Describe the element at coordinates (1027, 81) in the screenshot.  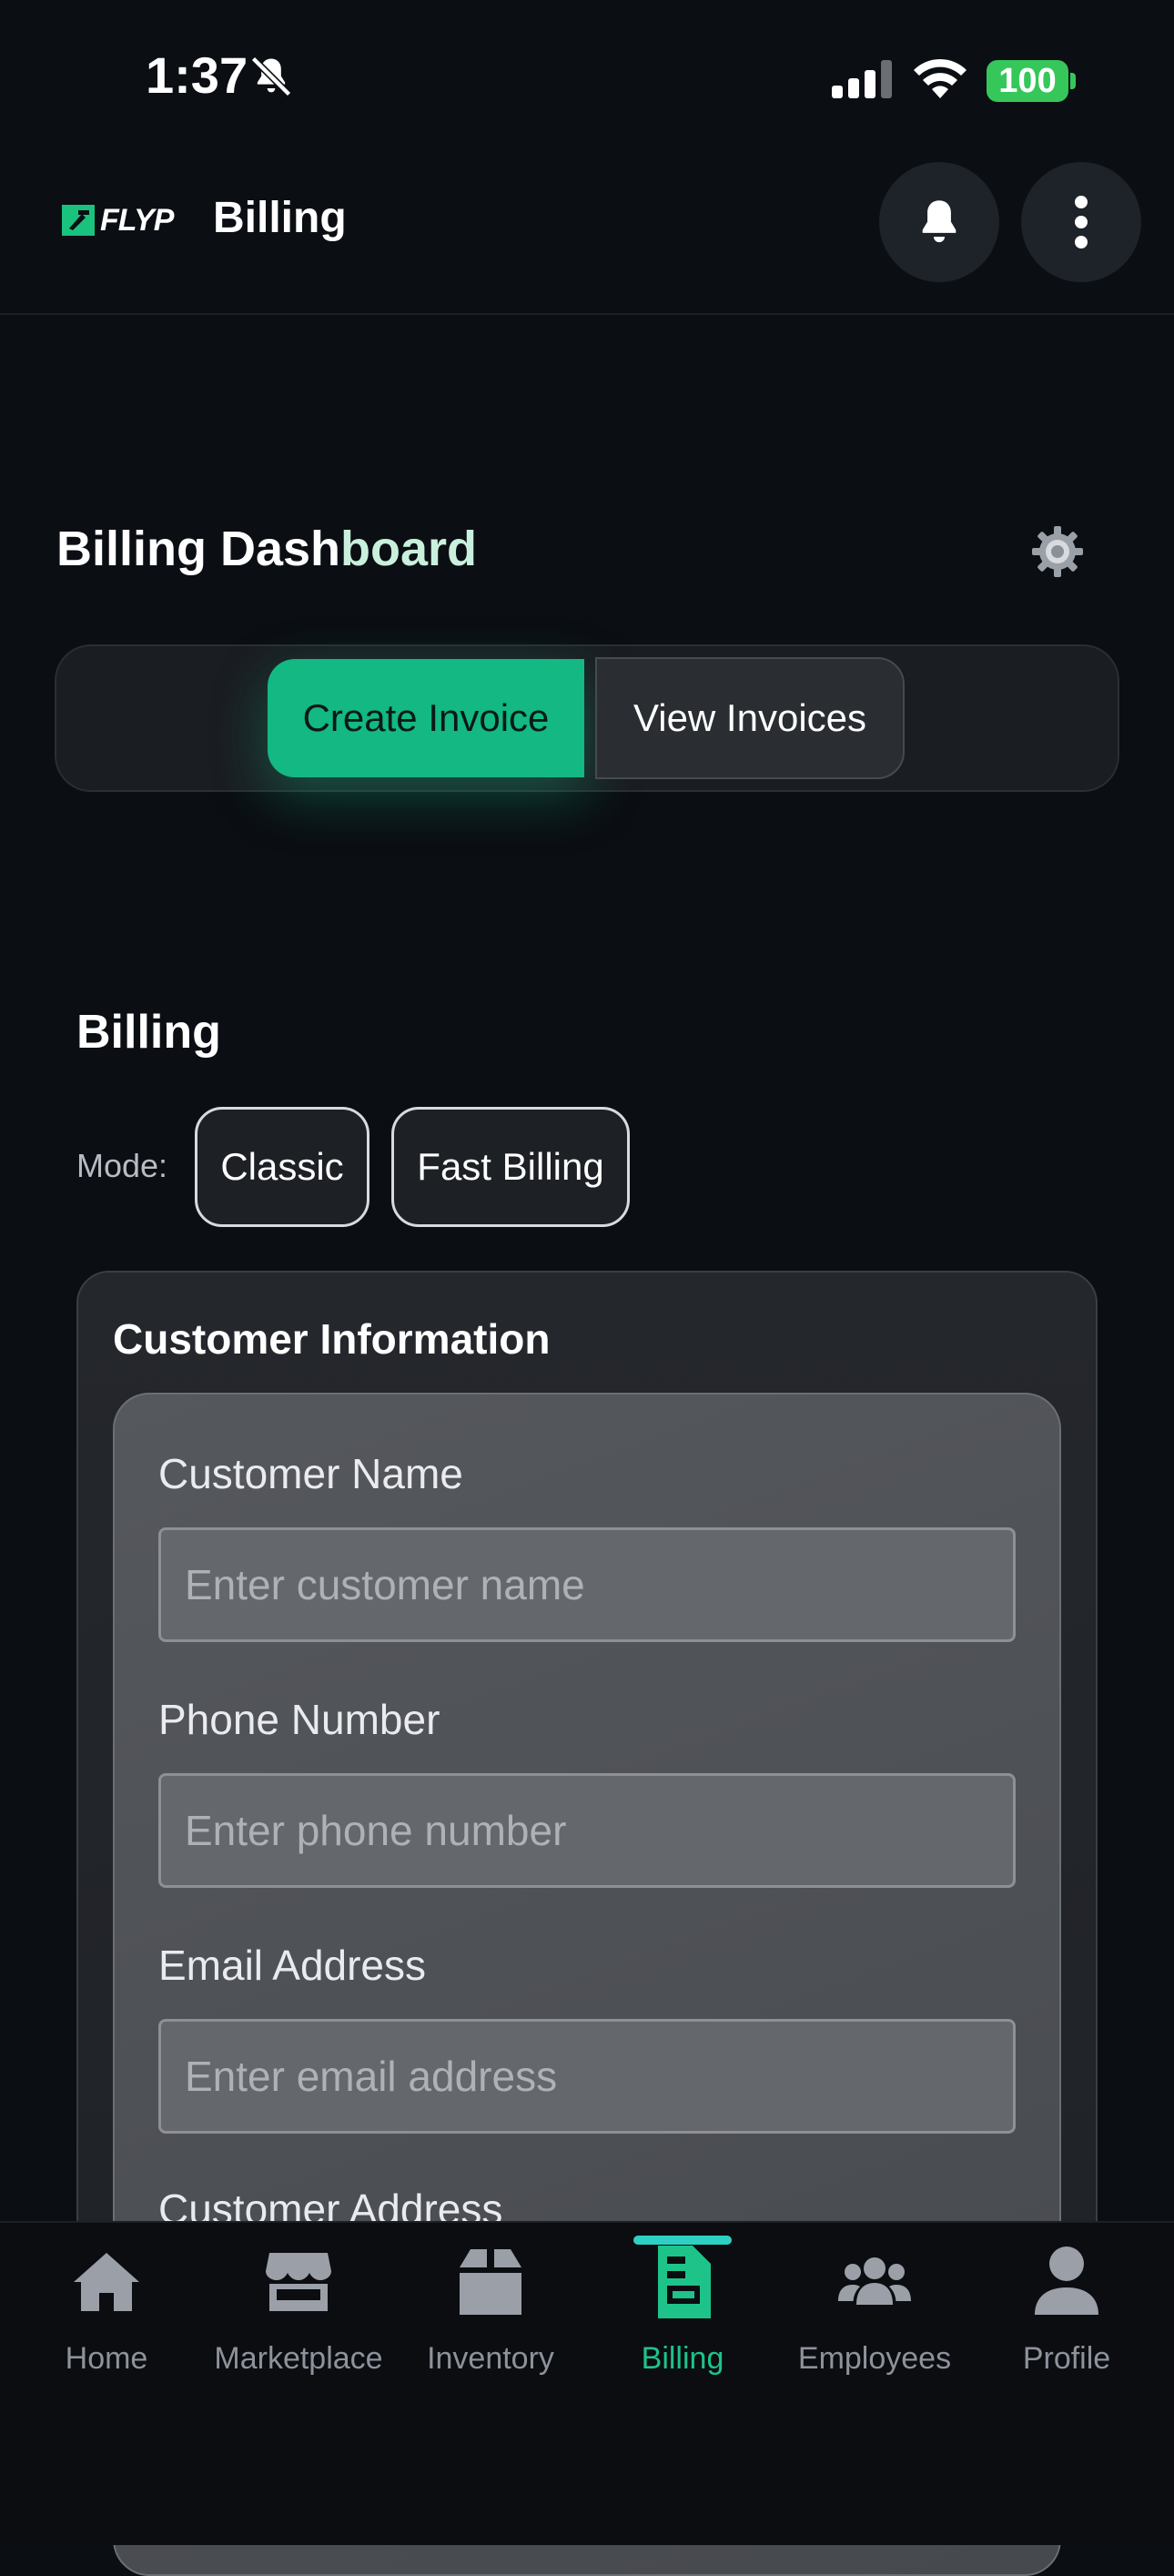
I see `battery-icon: 100` at that location.